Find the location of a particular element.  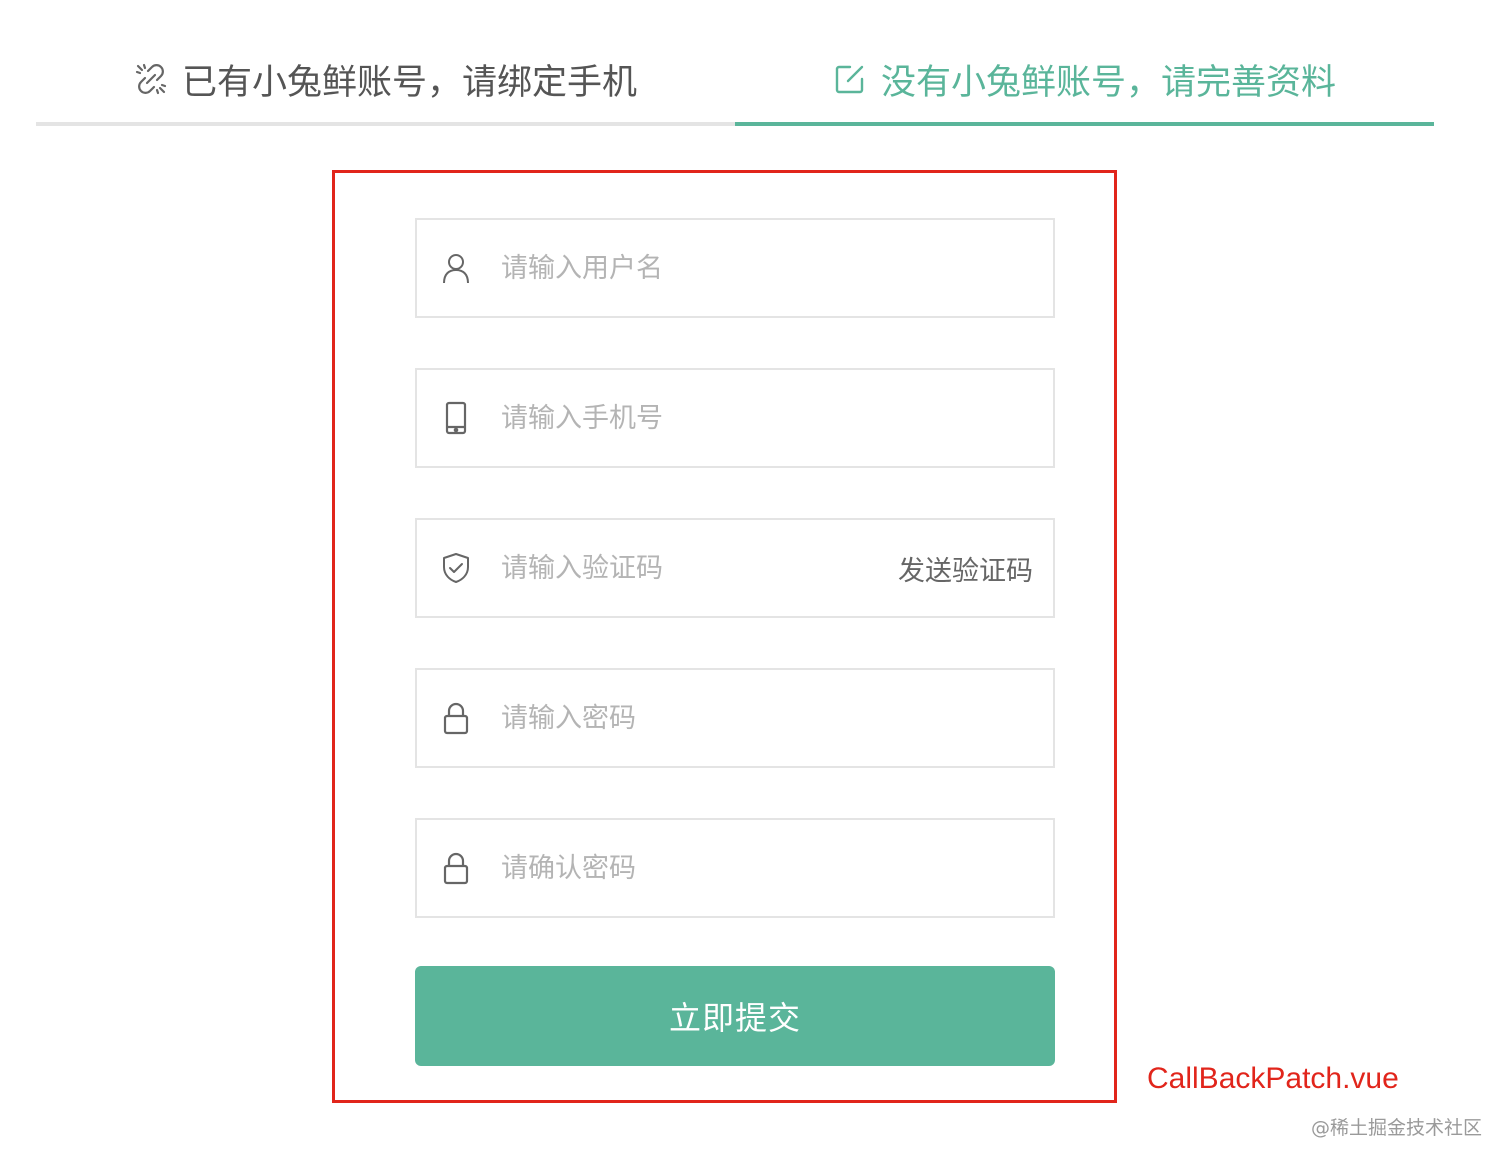

tab-bind-phone-label: 已有小兔鲜账号，请绑定手机 is located at coordinates (409, 82).